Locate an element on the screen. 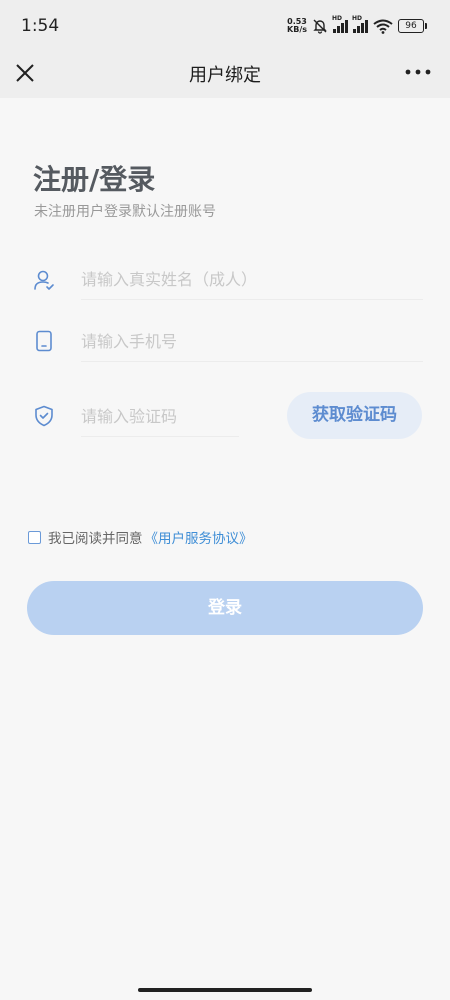 The image size is (450, 1000). status-icons: 0.53 KB/s HD HD 96 is located at coordinates (357, 24).